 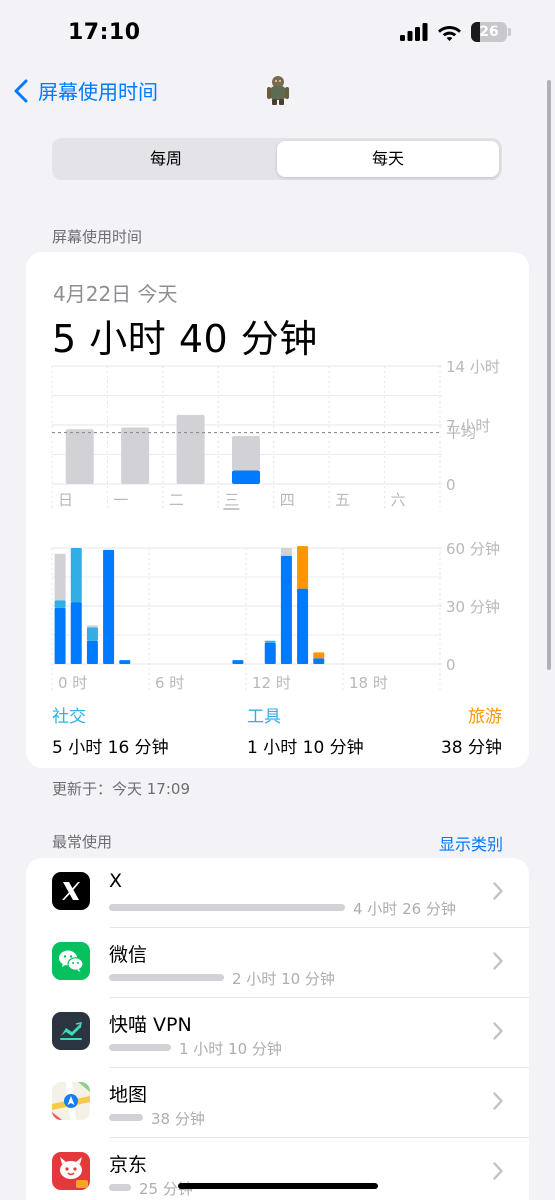 I want to click on wifi-icon, so click(x=449, y=33).